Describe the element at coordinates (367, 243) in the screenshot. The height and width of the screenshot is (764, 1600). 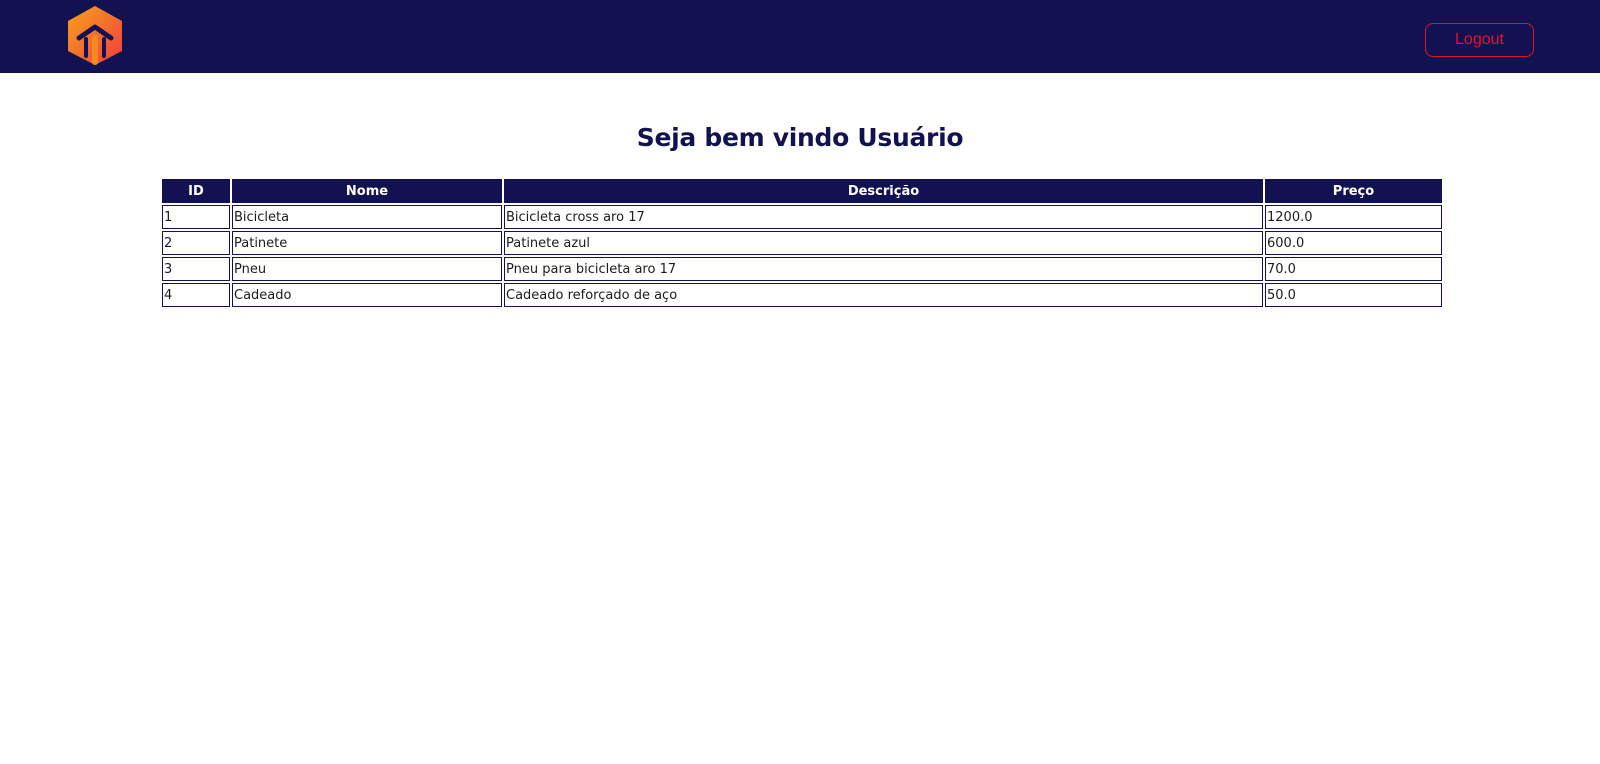
I see `cell-nome: Patinete` at that location.